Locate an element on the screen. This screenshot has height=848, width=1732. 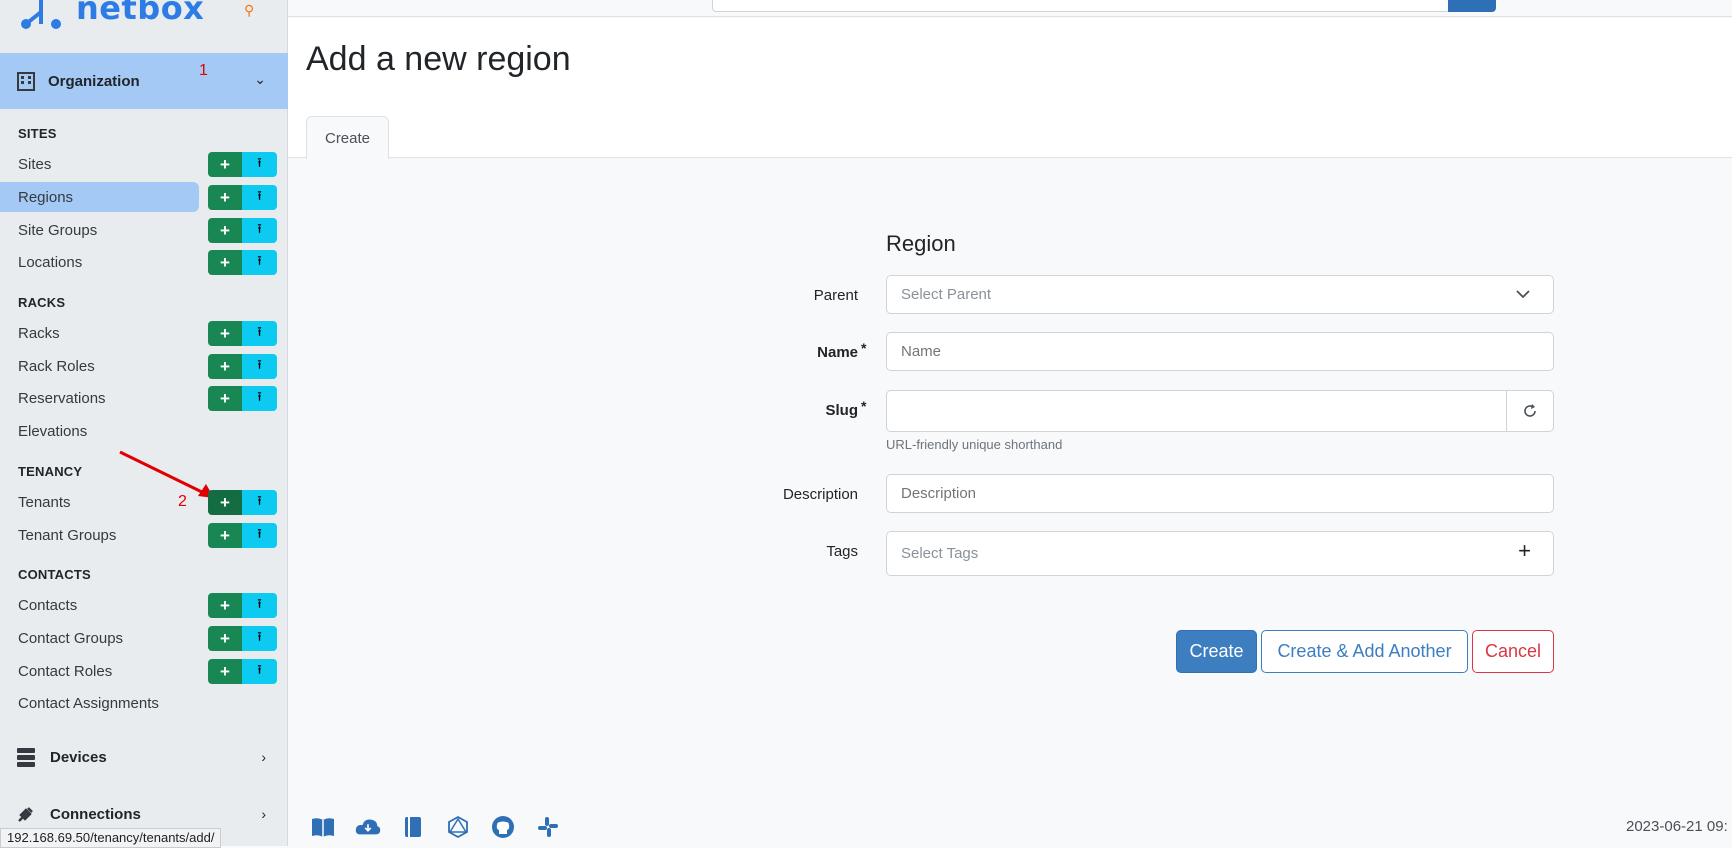
create-button: Create is located at coordinates (1216, 651).